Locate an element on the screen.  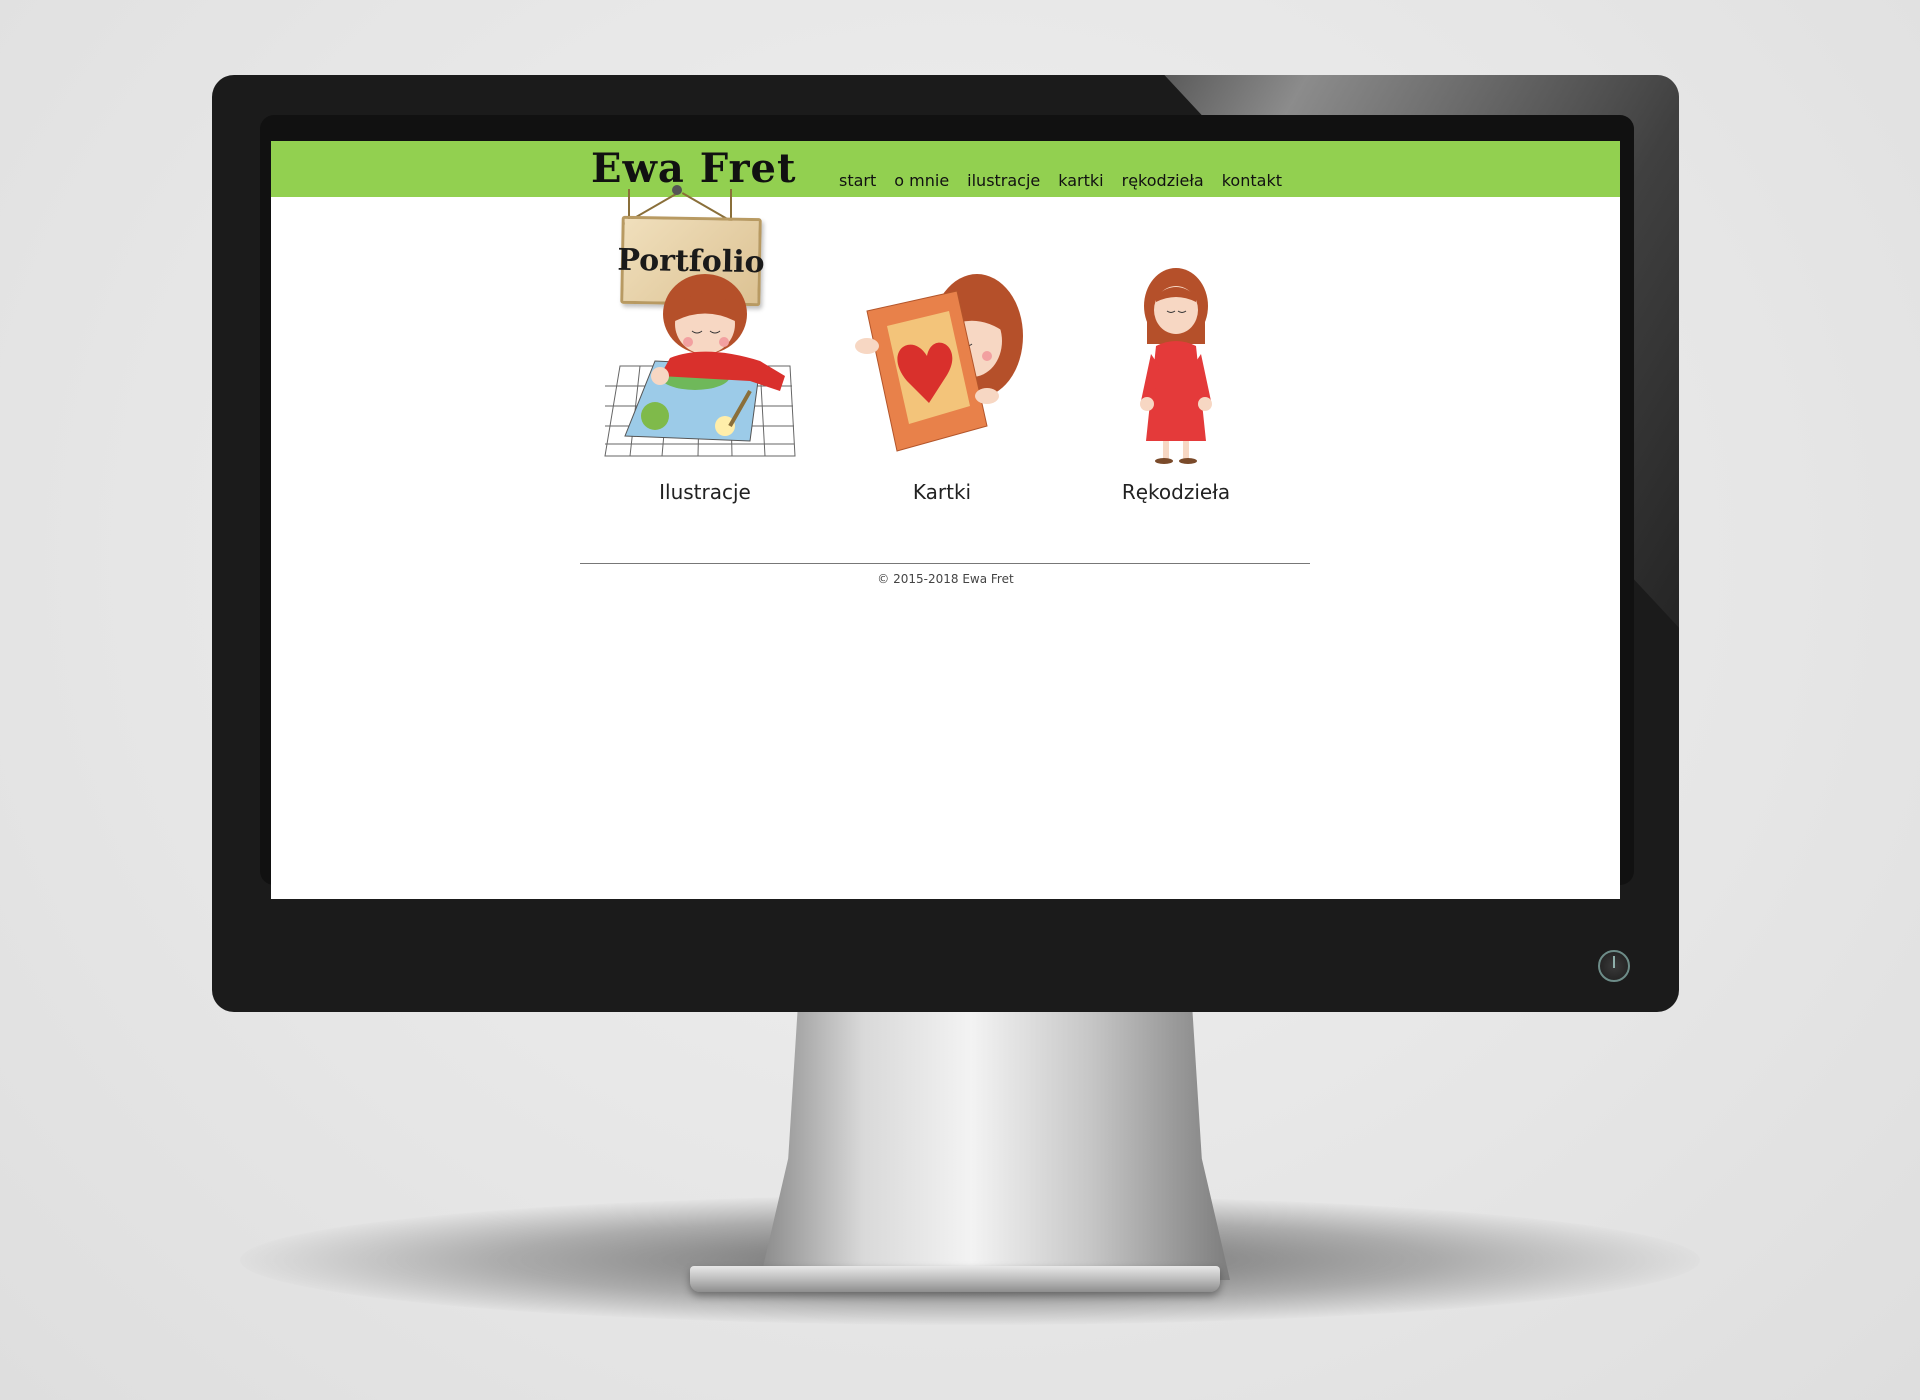
tile-kartki: Kartki is located at coordinates (942, 385).